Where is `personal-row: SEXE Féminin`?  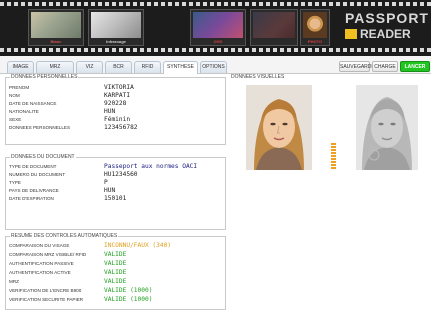 personal-row: SEXE Féminin is located at coordinates (115, 120).